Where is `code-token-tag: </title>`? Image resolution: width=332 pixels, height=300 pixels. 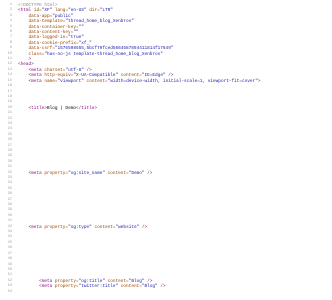
code-token-tag: </title> is located at coordinates (86, 108).